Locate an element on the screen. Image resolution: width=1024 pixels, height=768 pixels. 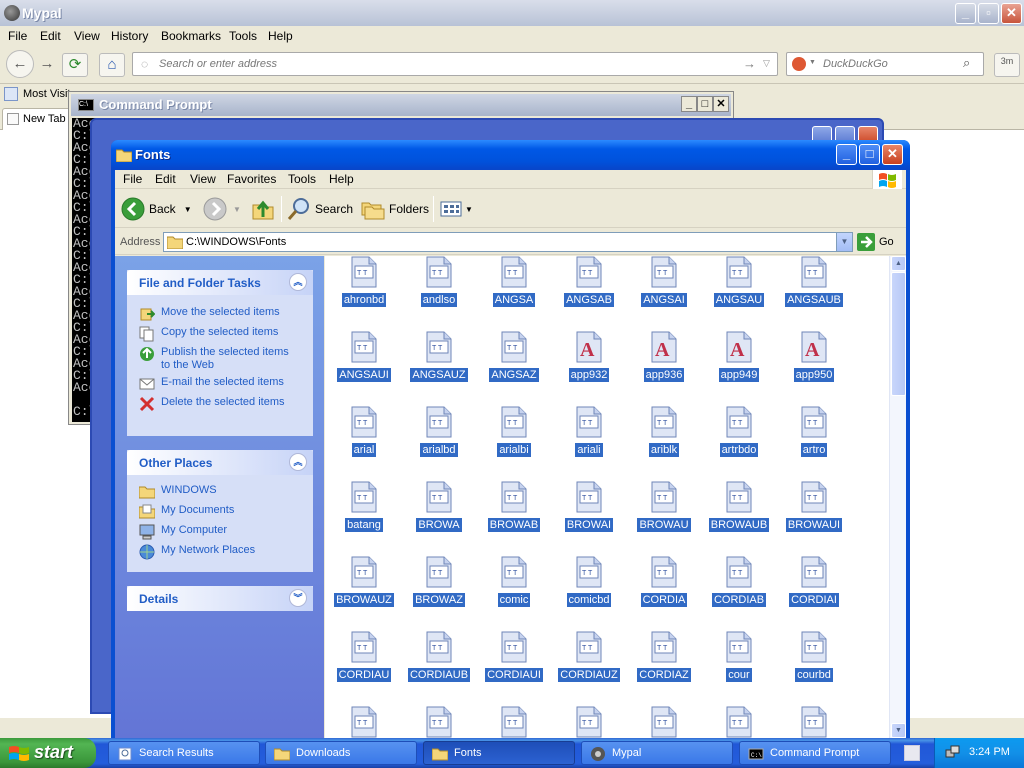
font-file-item: T T BROWAUI is located at coordinates (814, 515).